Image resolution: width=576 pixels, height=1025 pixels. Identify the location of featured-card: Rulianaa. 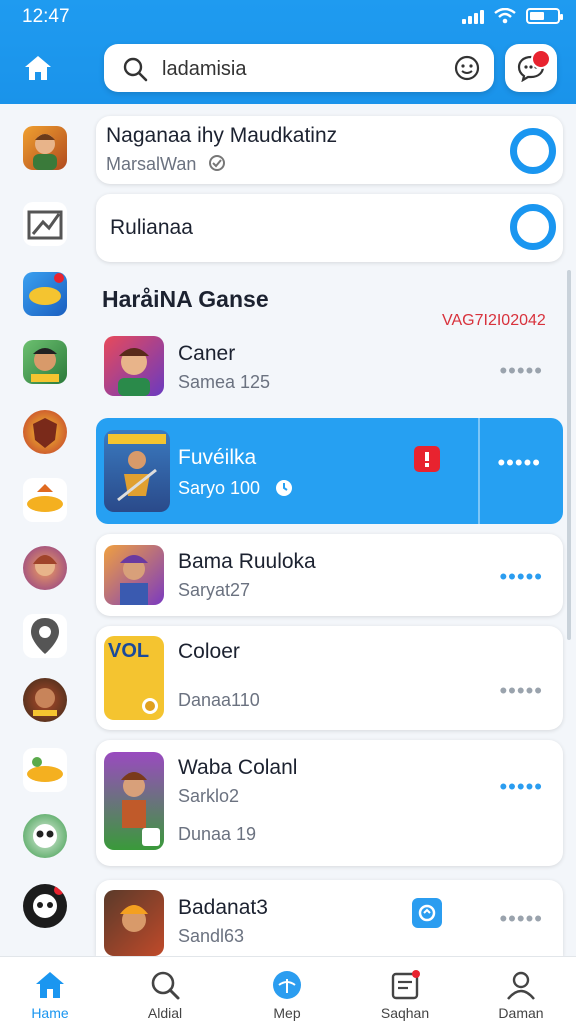
(329, 228).